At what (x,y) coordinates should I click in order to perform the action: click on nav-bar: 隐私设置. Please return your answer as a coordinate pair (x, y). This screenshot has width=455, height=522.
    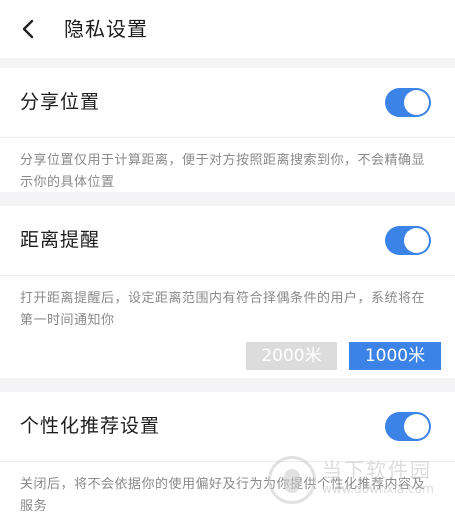
    Looking at the image, I should click on (227, 29).